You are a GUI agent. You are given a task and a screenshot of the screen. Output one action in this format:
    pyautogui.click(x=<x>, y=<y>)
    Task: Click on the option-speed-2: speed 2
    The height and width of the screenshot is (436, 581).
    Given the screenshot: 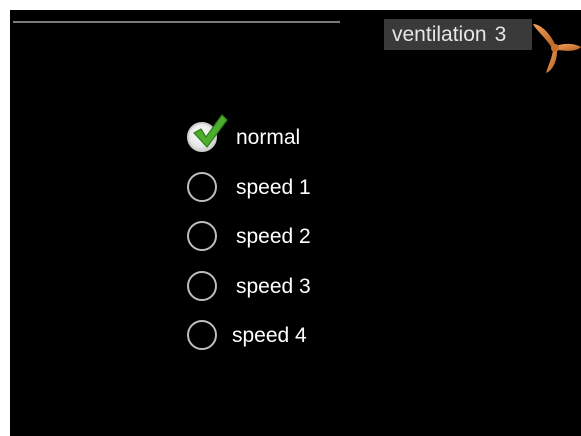 What is the action you would take?
    pyautogui.click(x=285, y=245)
    